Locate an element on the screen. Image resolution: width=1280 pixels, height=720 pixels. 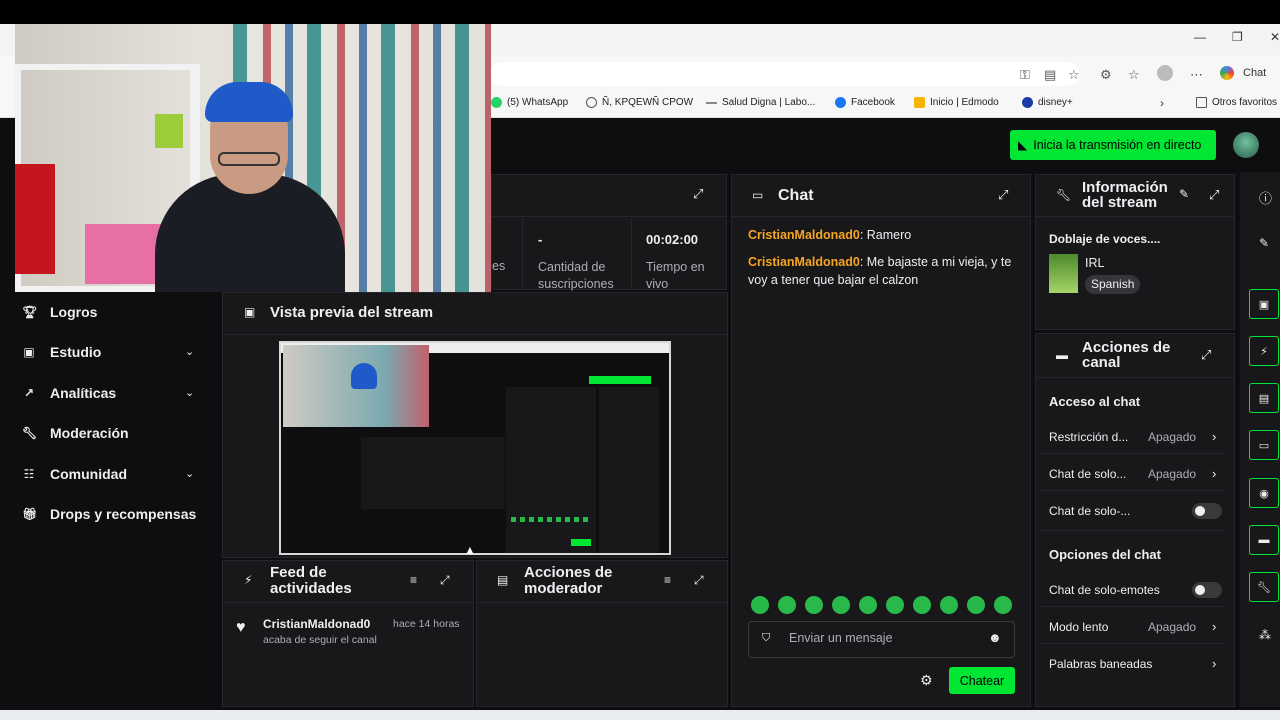
globe-icon is located at coordinates (591, 102).